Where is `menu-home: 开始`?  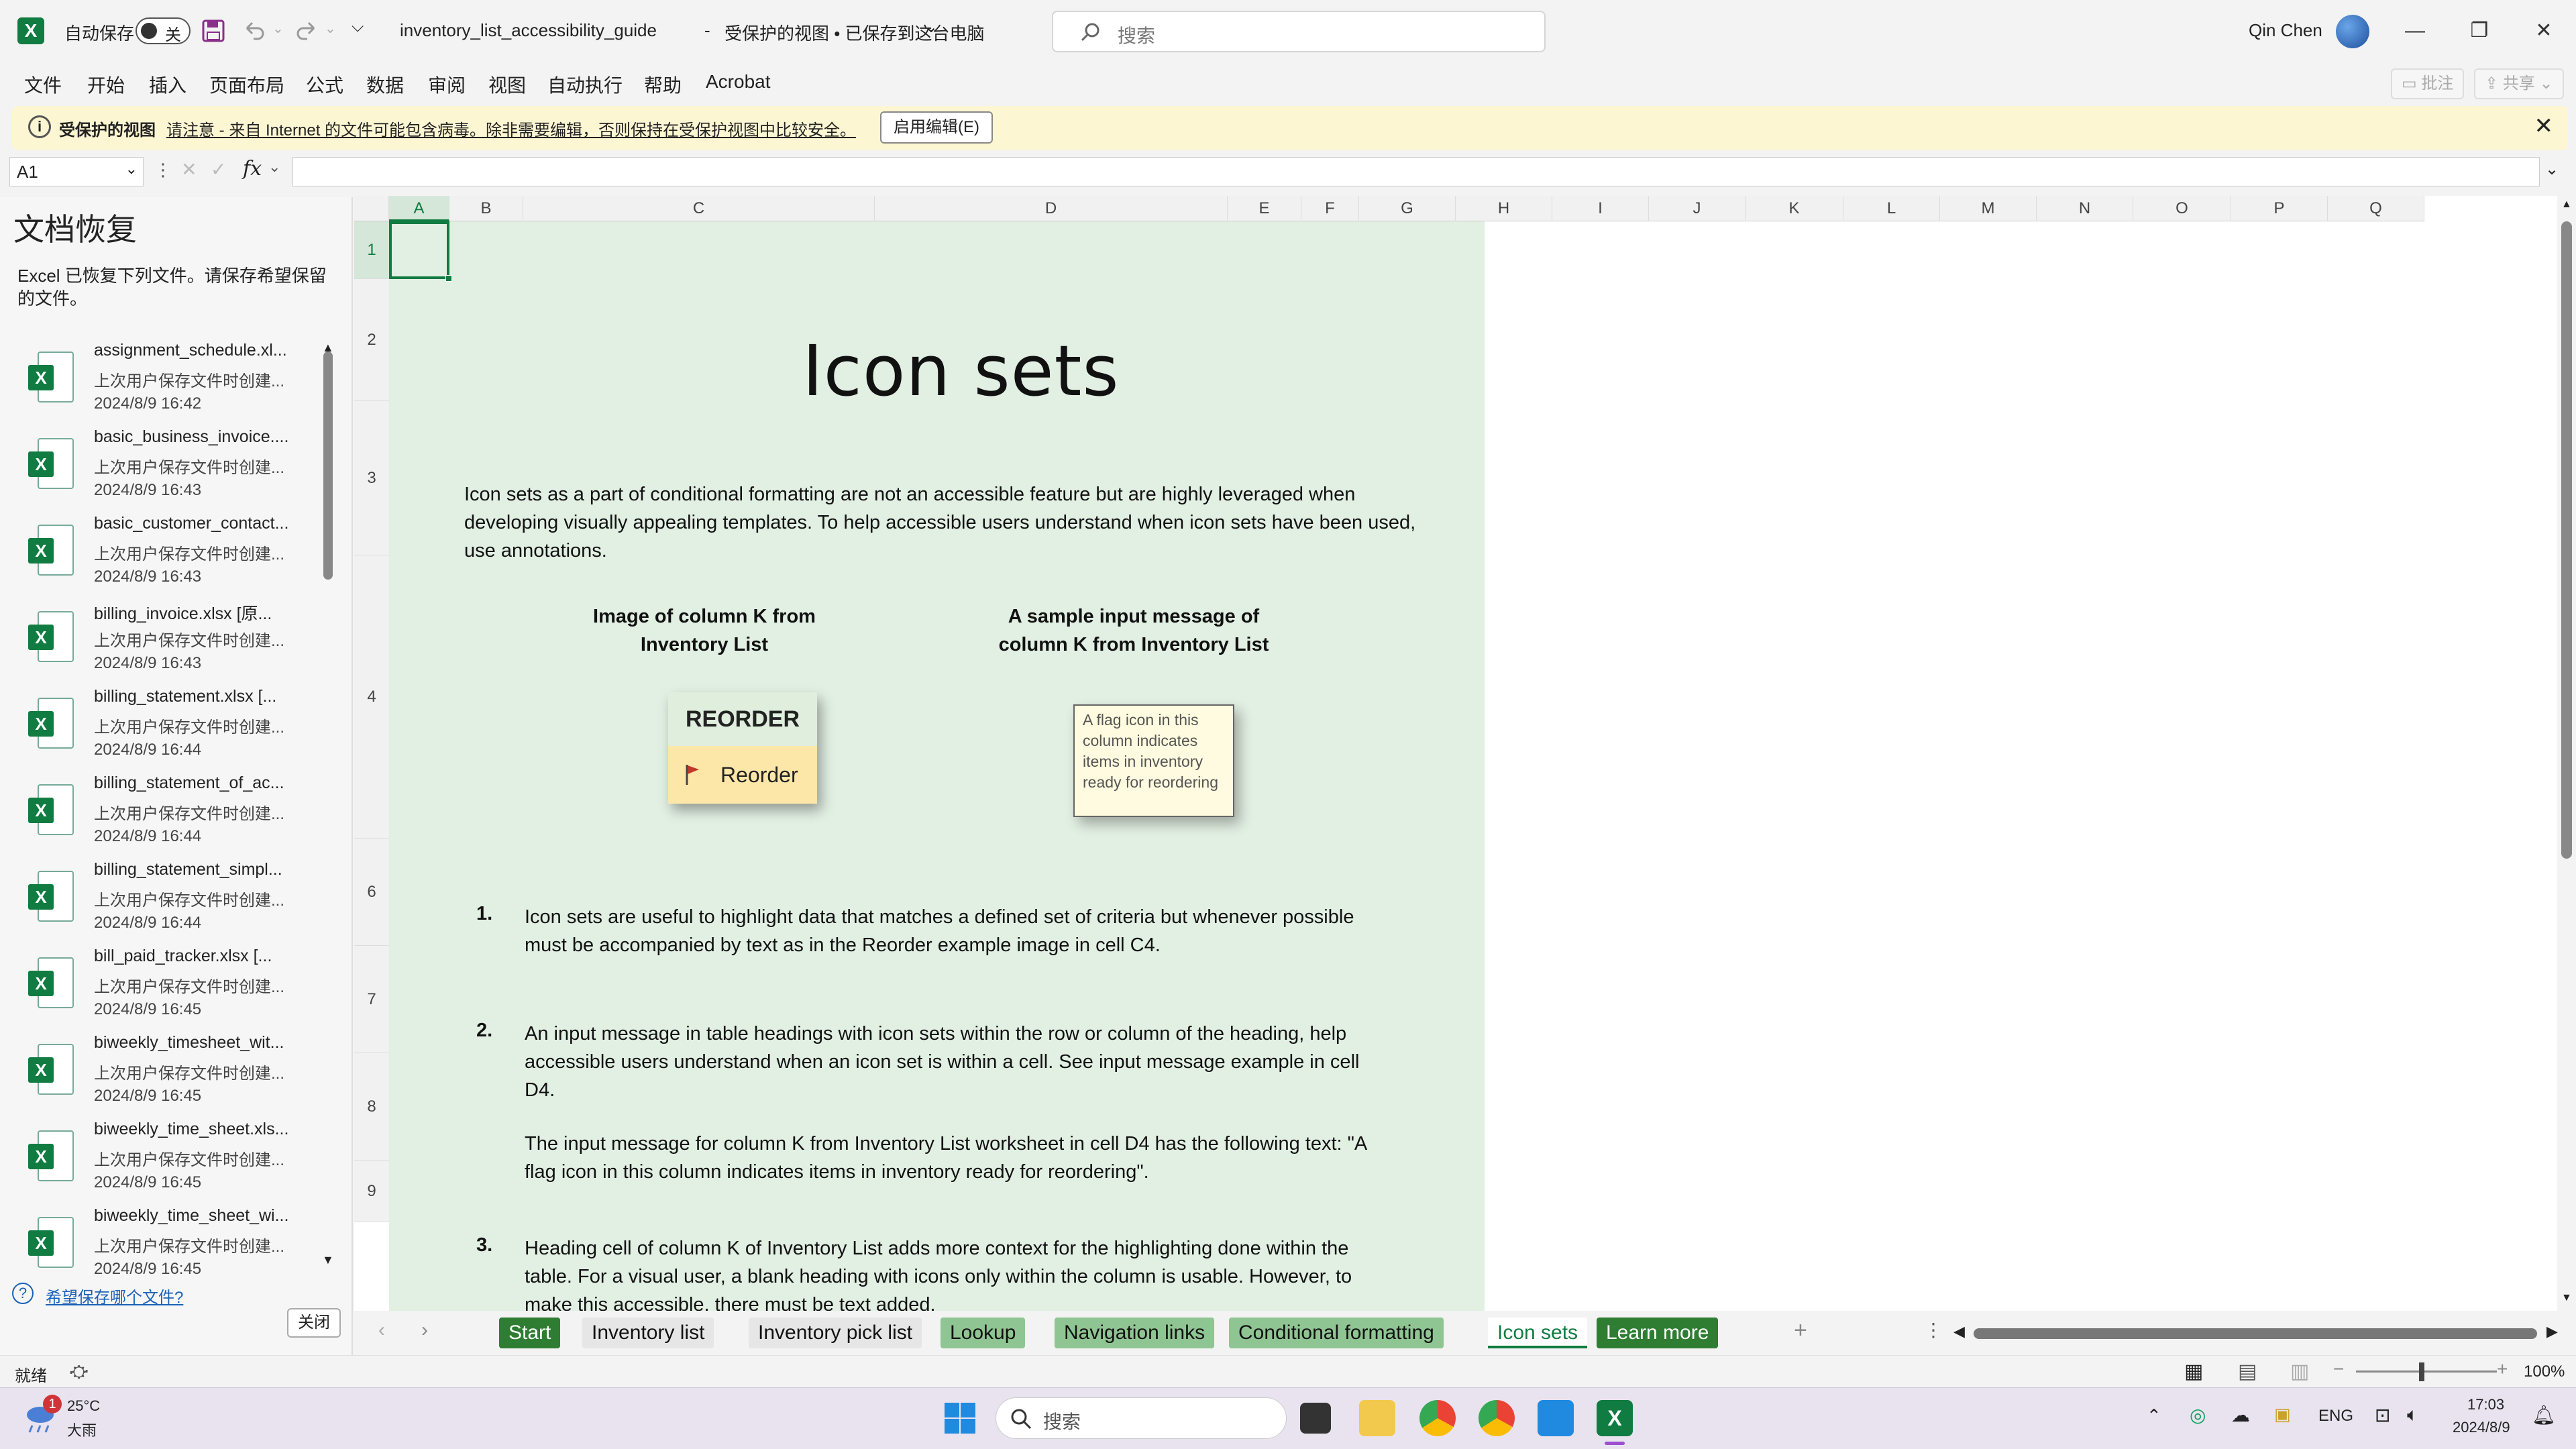
menu-home: 开始 is located at coordinates (106, 84).